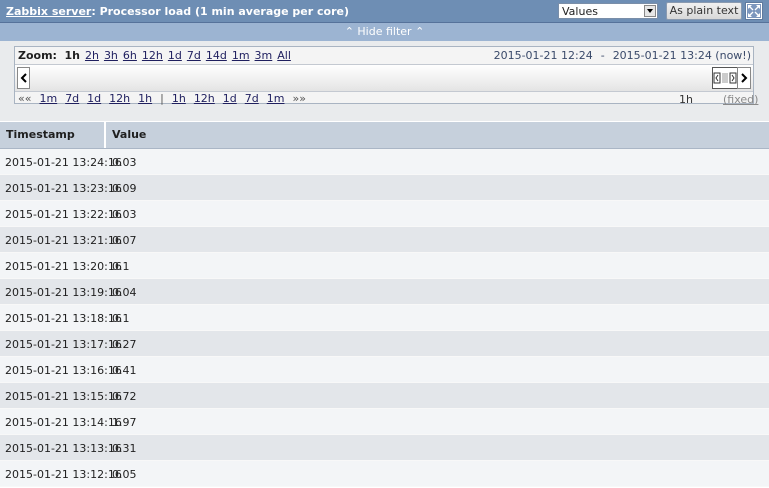 Image resolution: width=769 pixels, height=488 pixels. What do you see at coordinates (384, 422) in the screenshot?
I see `table-row: 2015-01-21 13:14:16 1.97` at bounding box center [384, 422].